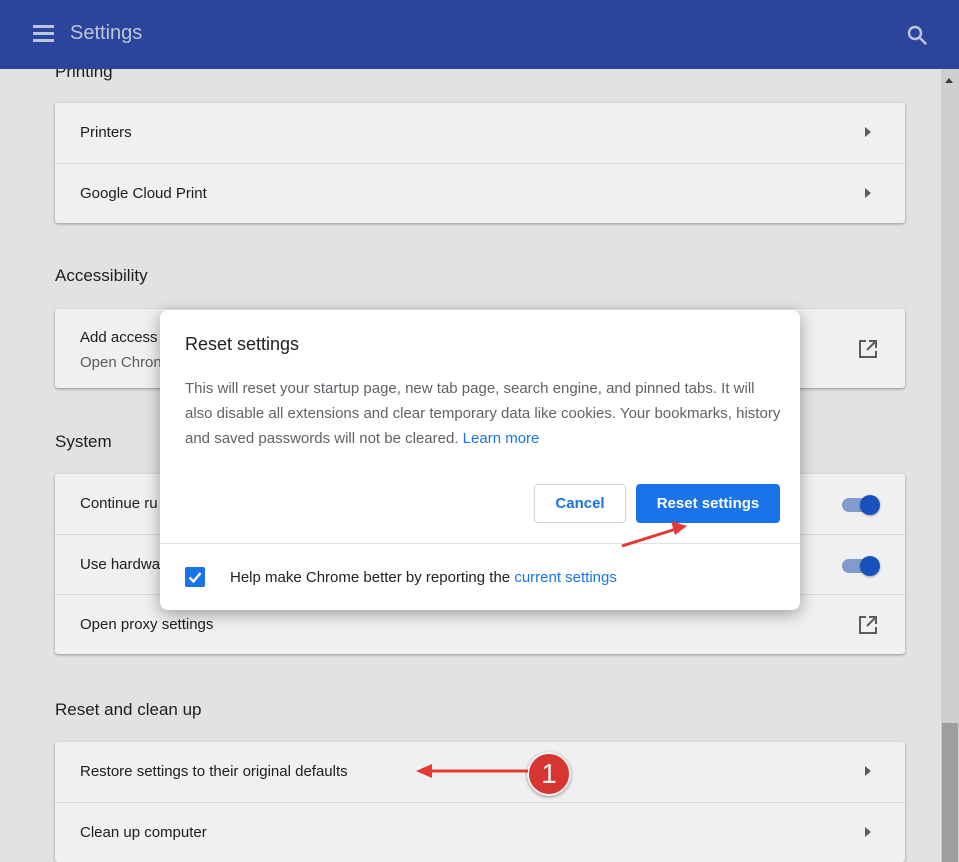  Describe the element at coordinates (242, 344) in the screenshot. I see `dialog-title: Reset settings` at that location.